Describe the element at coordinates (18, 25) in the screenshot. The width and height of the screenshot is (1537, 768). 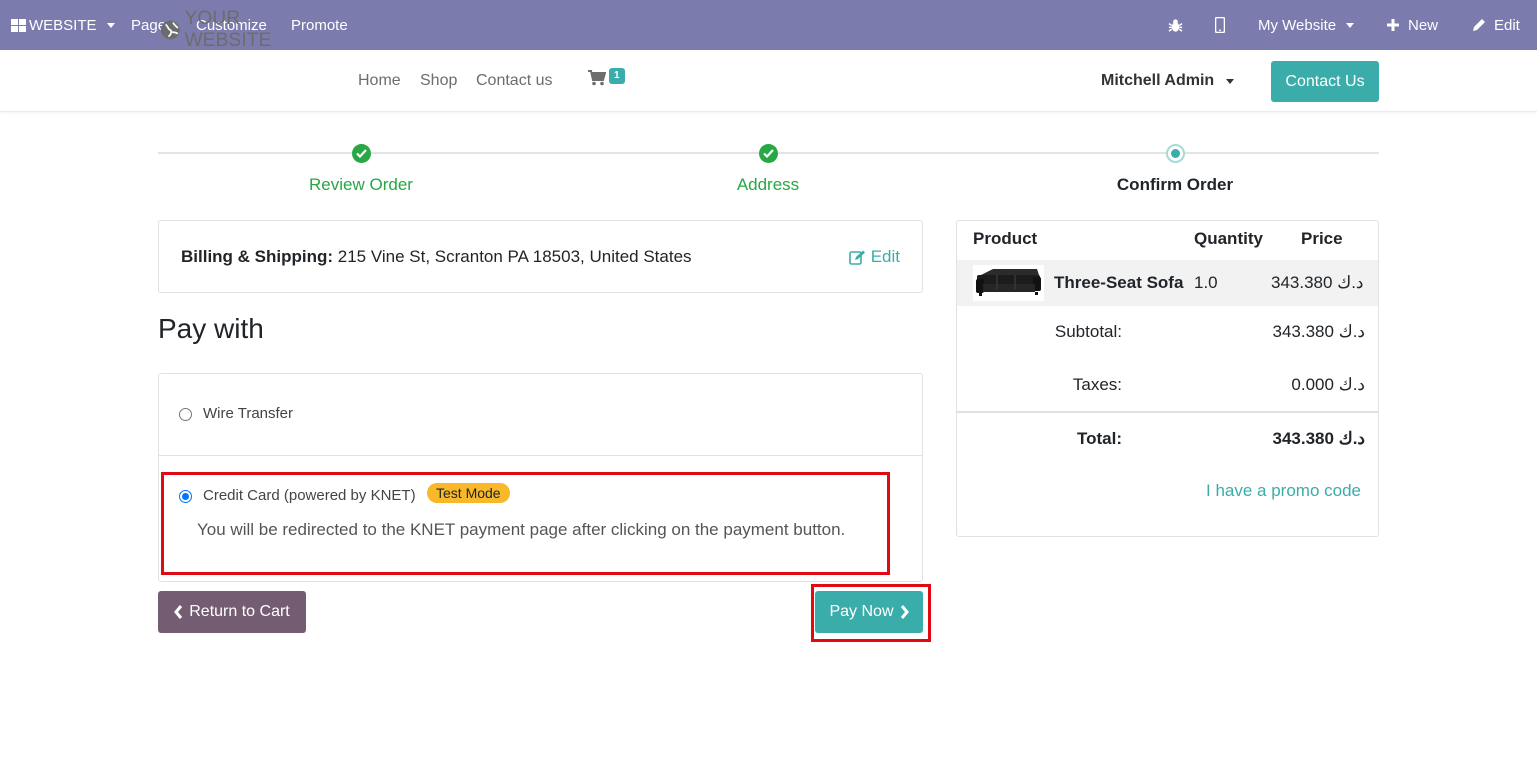
I see `apps-grid-icon` at that location.